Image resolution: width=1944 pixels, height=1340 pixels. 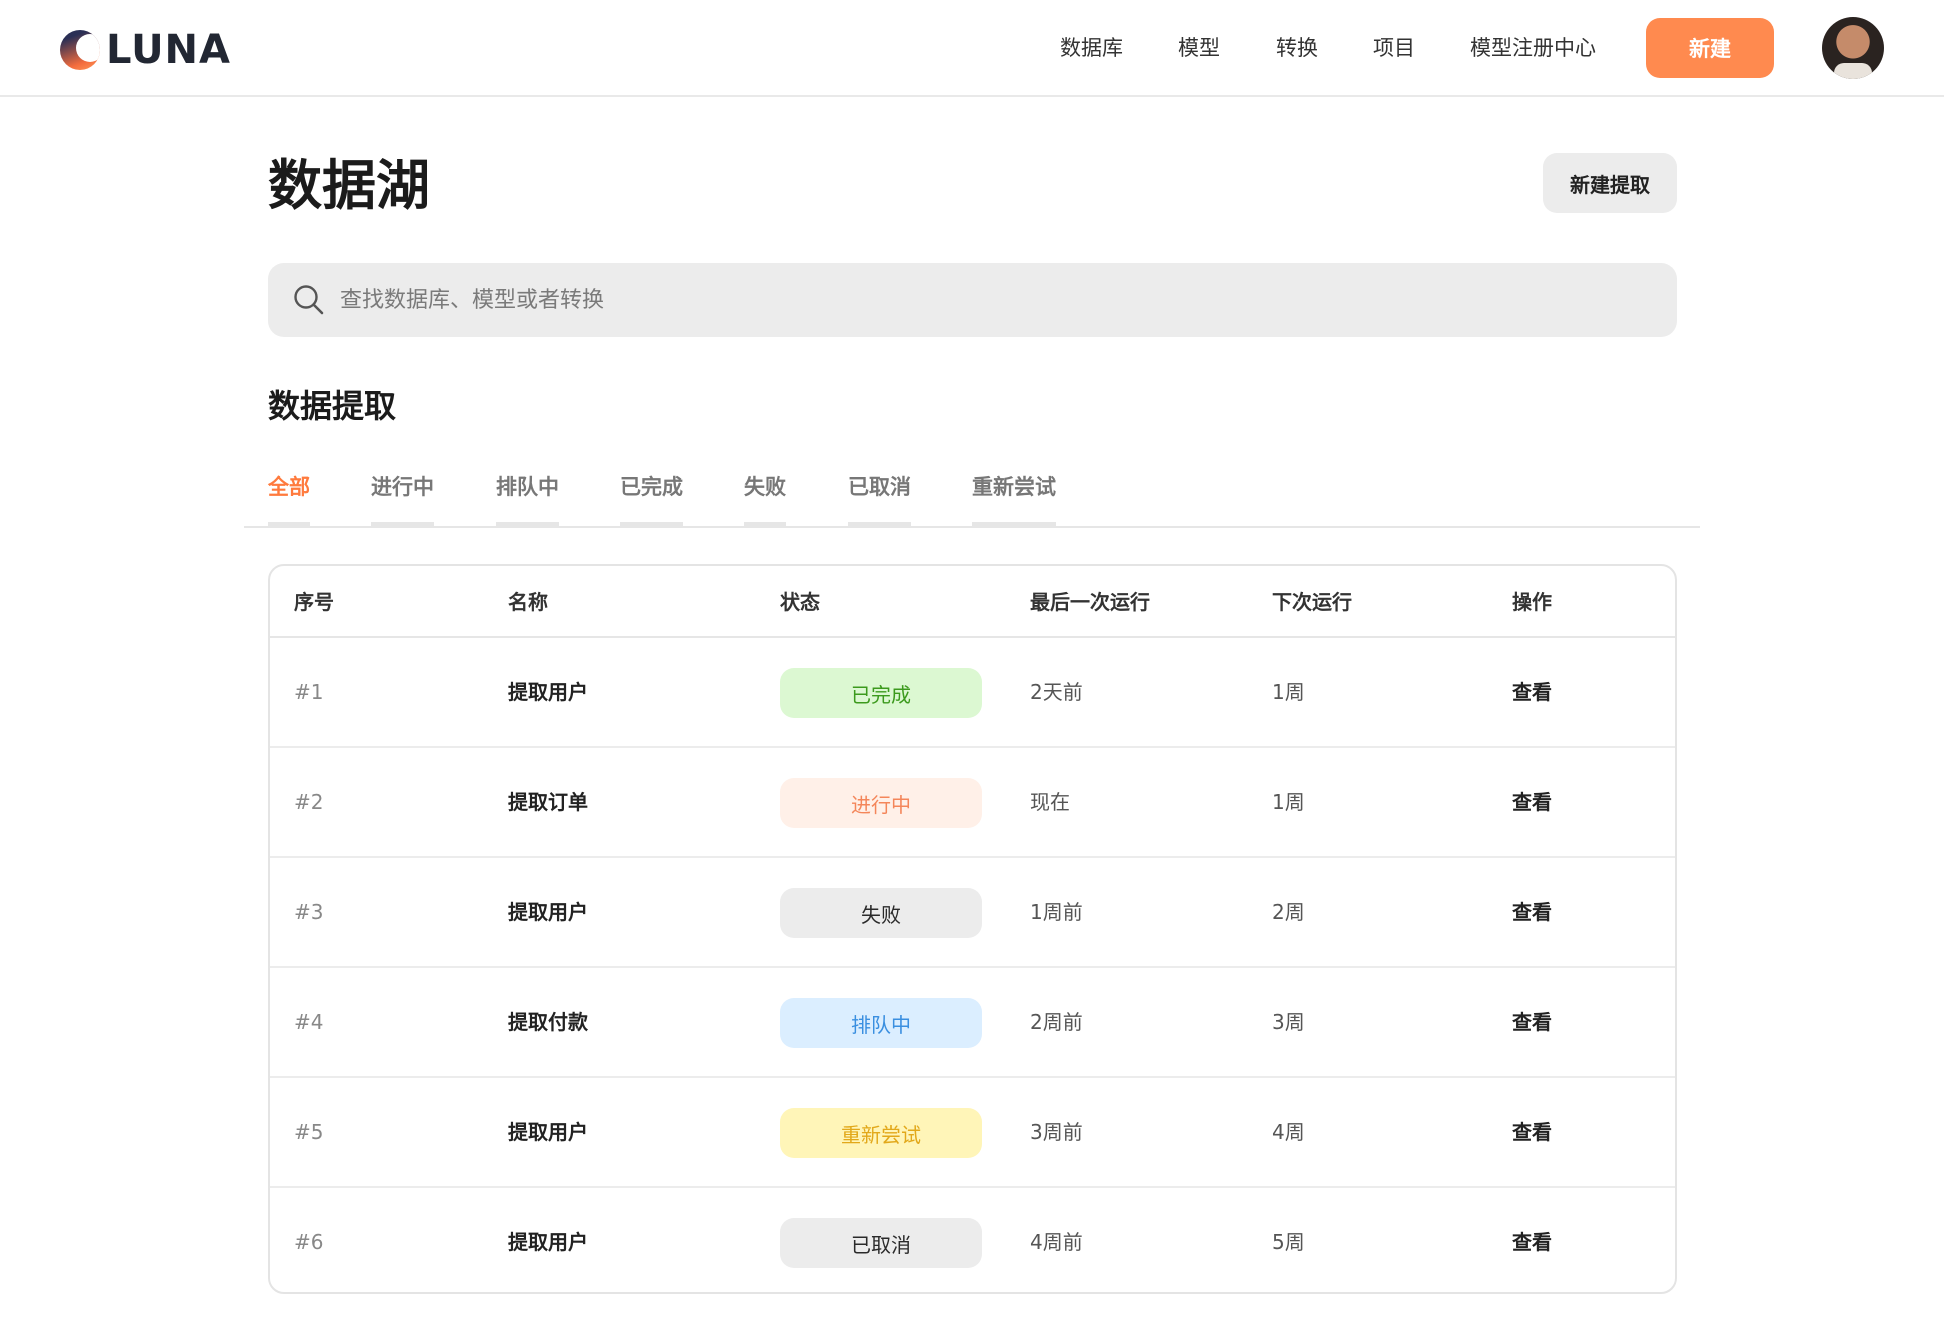 What do you see at coordinates (1090, 602) in the screenshot?
I see `column-header-last-run: 最后一次运行` at bounding box center [1090, 602].